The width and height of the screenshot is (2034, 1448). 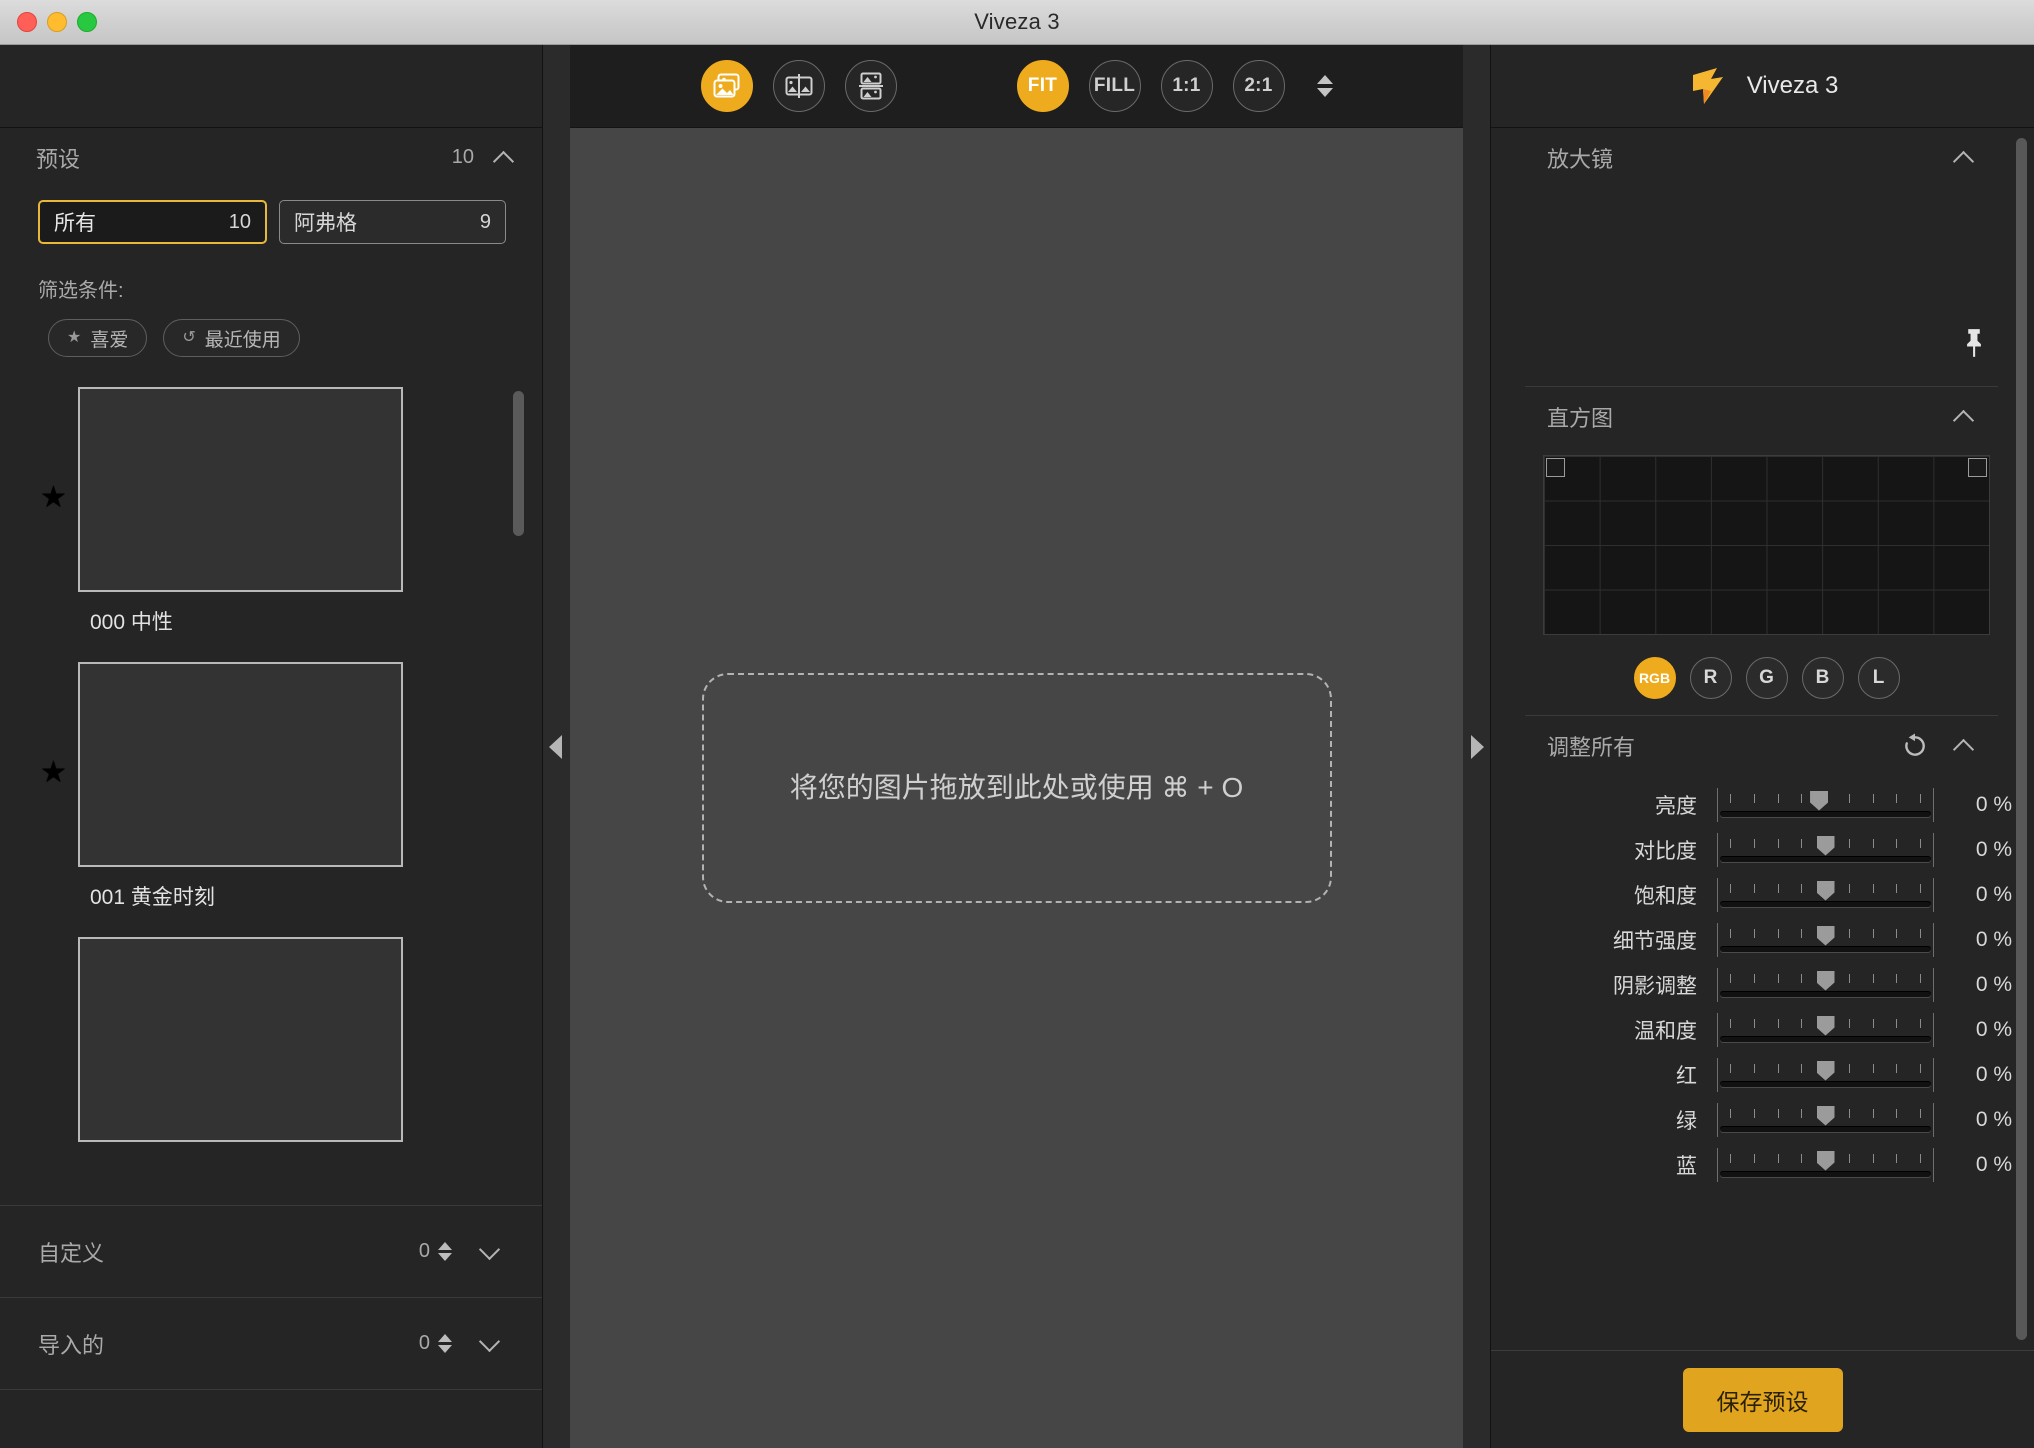 I want to click on magnifier-section-header: 放大镜, so click(x=1762, y=158).